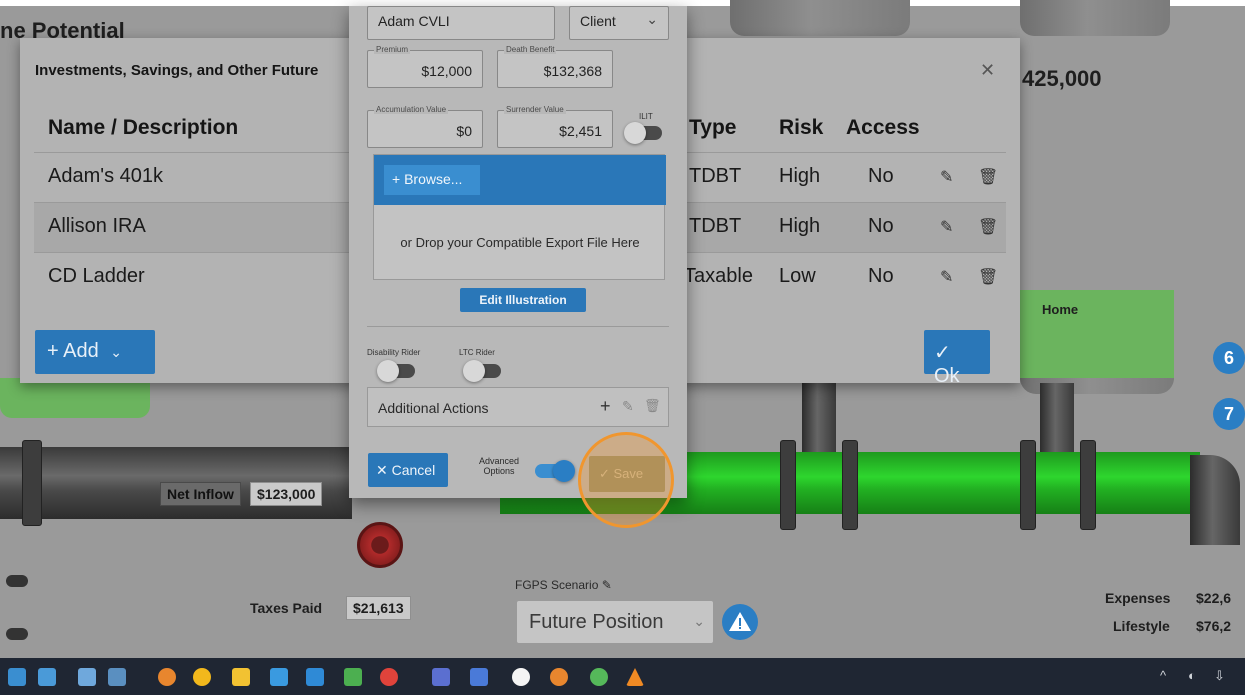 The height and width of the screenshot is (695, 1245). Describe the element at coordinates (518, 407) in the screenshot. I see `additional-actions-row: Additional Actions + ✎ 🗑` at that location.